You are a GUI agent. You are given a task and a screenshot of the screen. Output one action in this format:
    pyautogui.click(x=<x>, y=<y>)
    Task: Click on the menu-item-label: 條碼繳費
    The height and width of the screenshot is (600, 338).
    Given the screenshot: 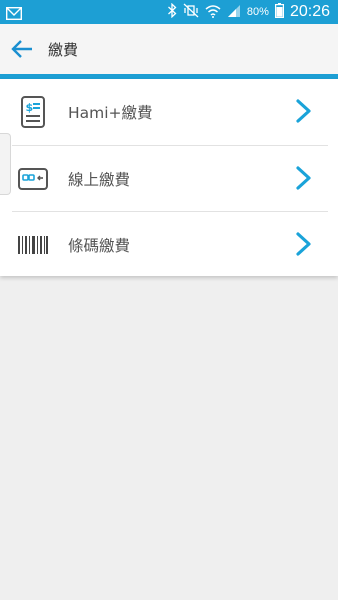 What is the action you would take?
    pyautogui.click(x=99, y=246)
    